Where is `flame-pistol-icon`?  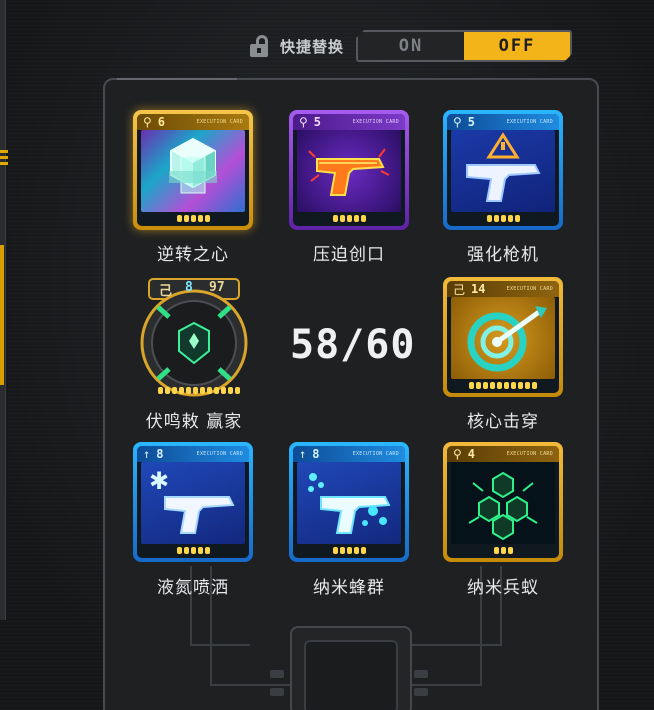
flame-pistol-icon is located at coordinates (349, 171).